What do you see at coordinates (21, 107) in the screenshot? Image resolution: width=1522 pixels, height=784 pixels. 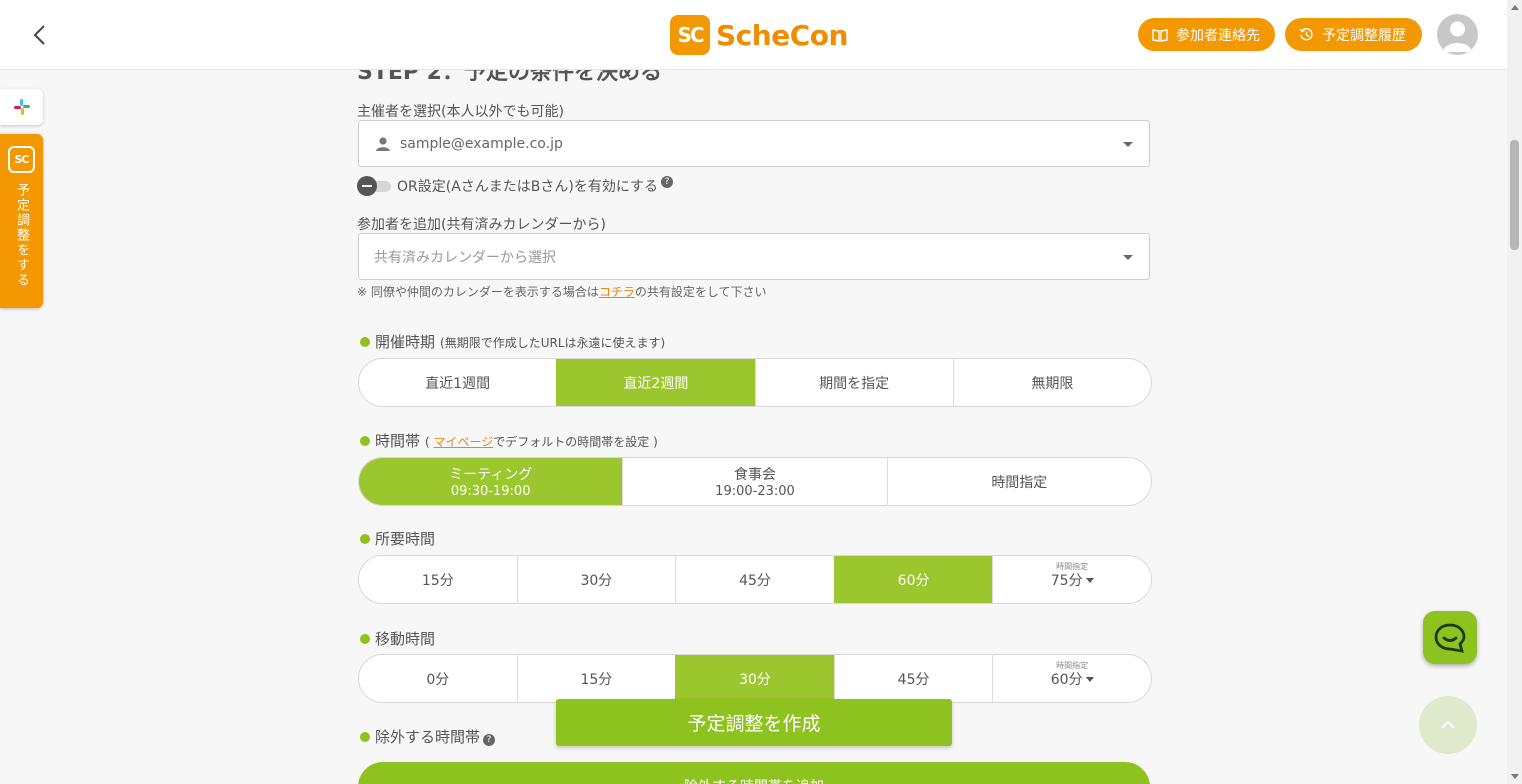 I see `slack-icon` at bounding box center [21, 107].